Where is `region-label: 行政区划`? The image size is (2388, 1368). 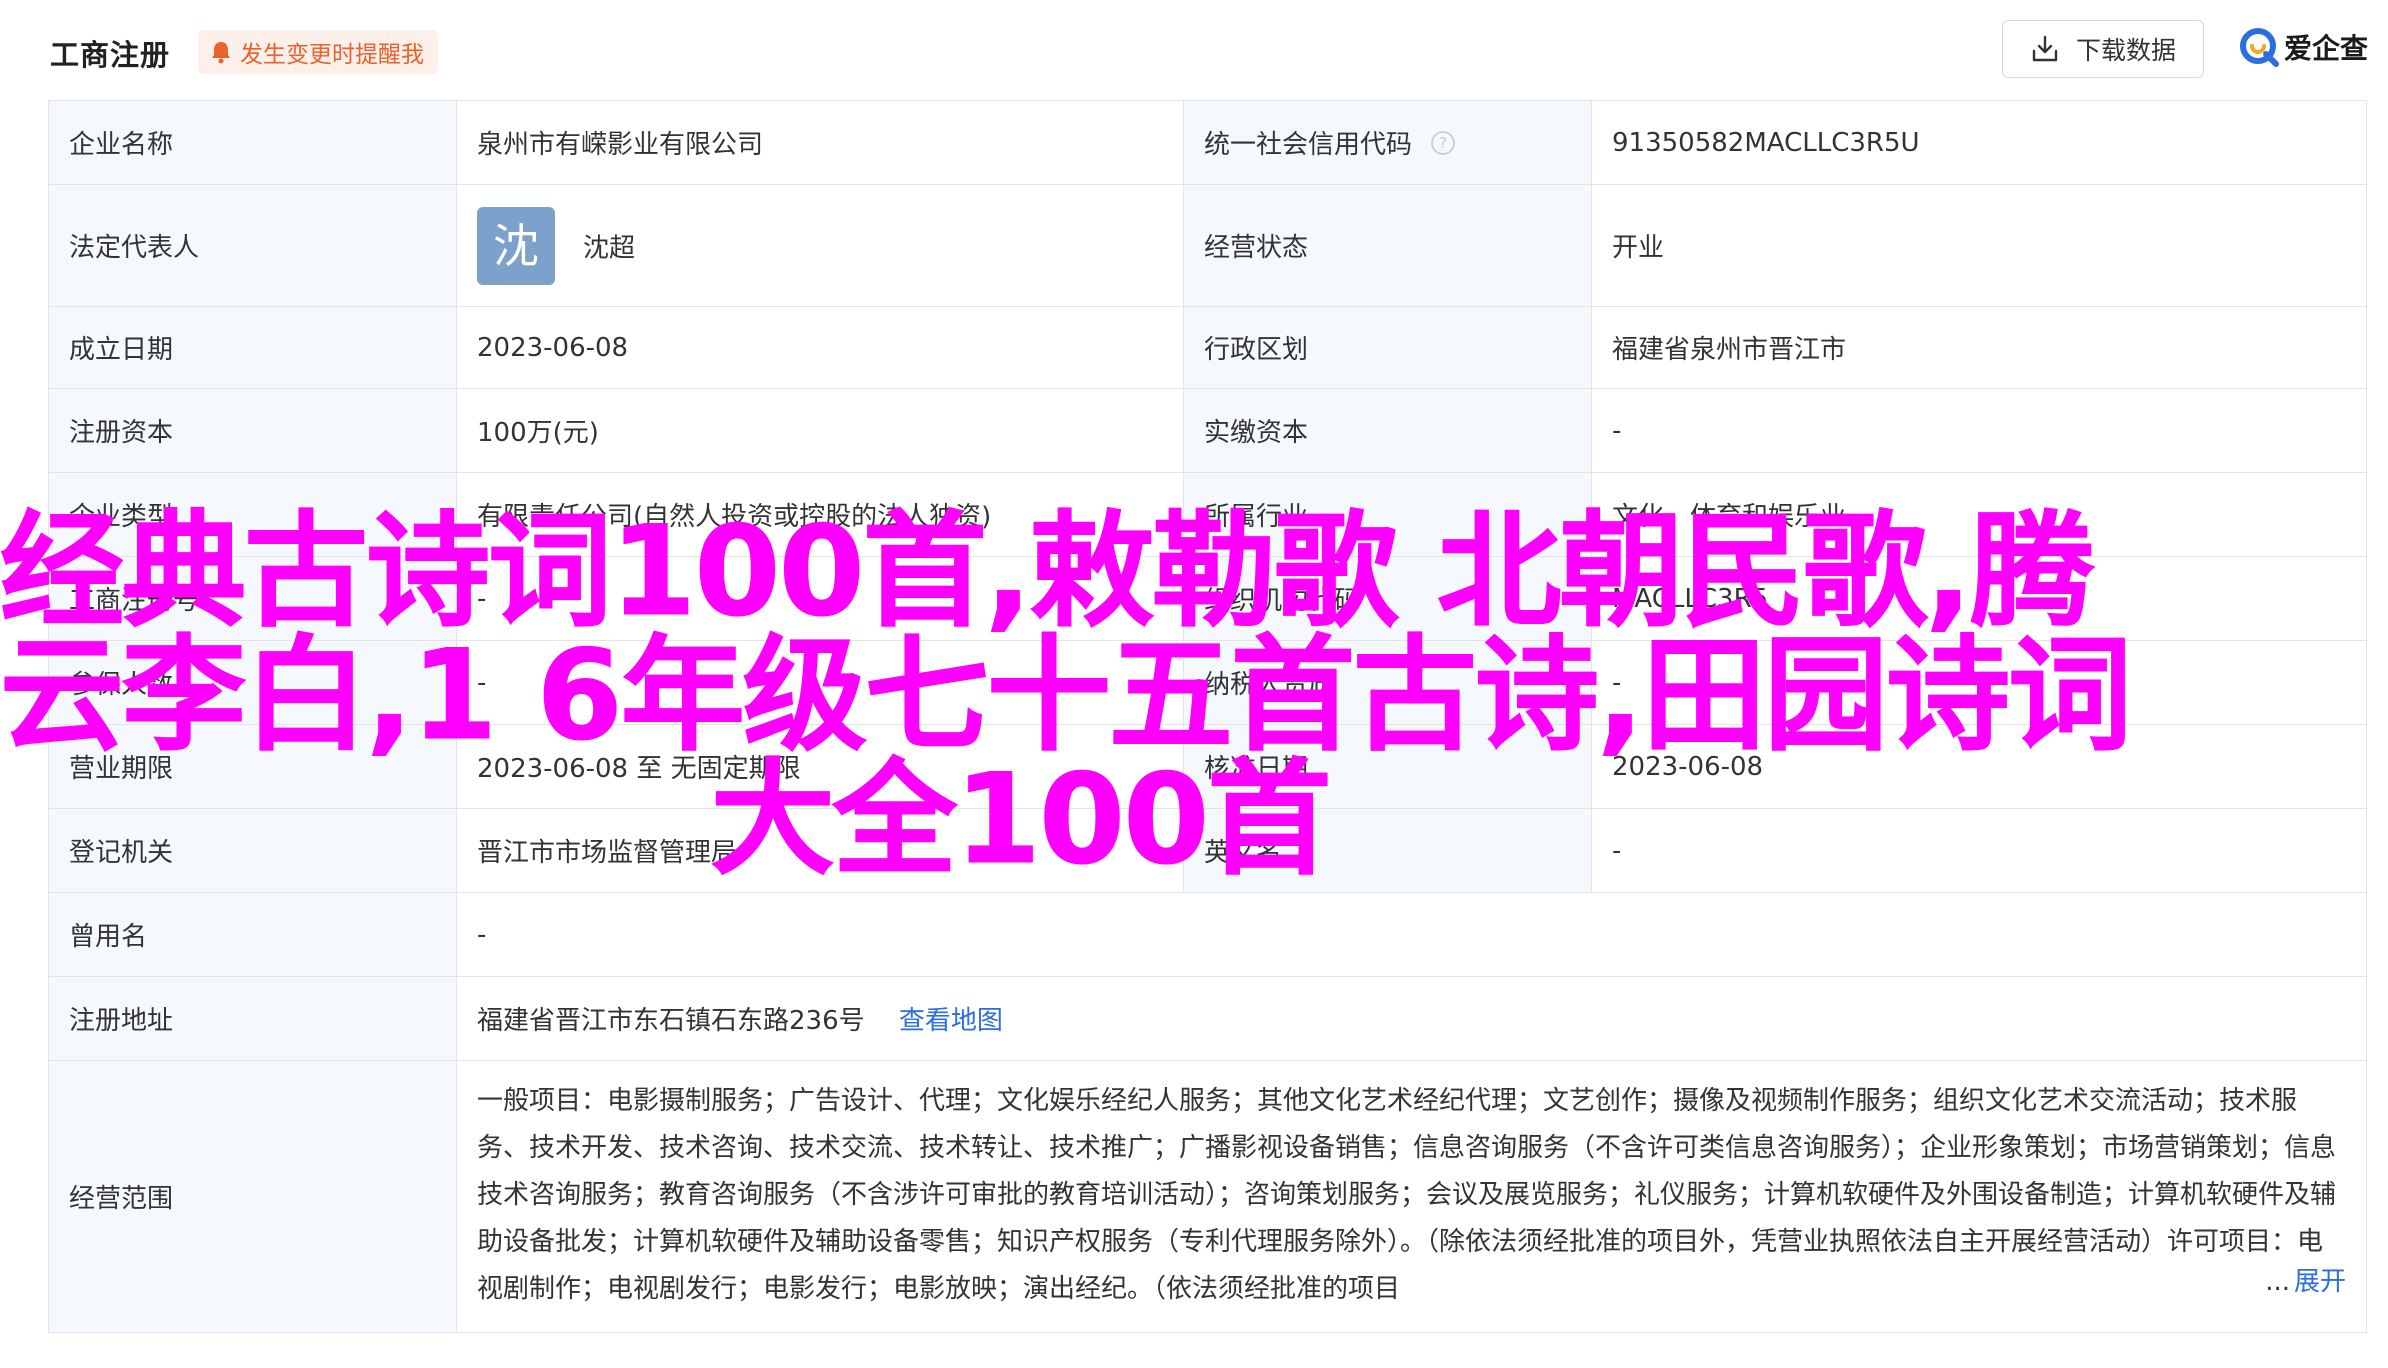
region-label: 行政区划 is located at coordinates (1387, 347).